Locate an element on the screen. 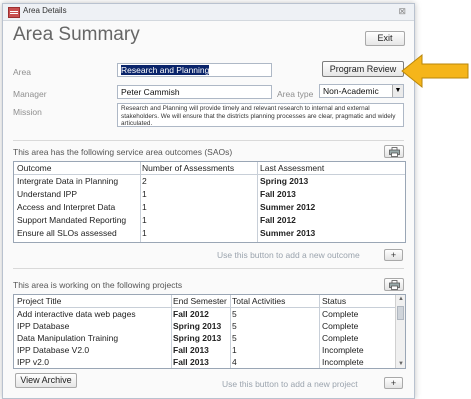 Image resolution: width=471 pixels, height=399 pixels. projects-scrollbar: ▲ ▼ is located at coordinates (400, 331).